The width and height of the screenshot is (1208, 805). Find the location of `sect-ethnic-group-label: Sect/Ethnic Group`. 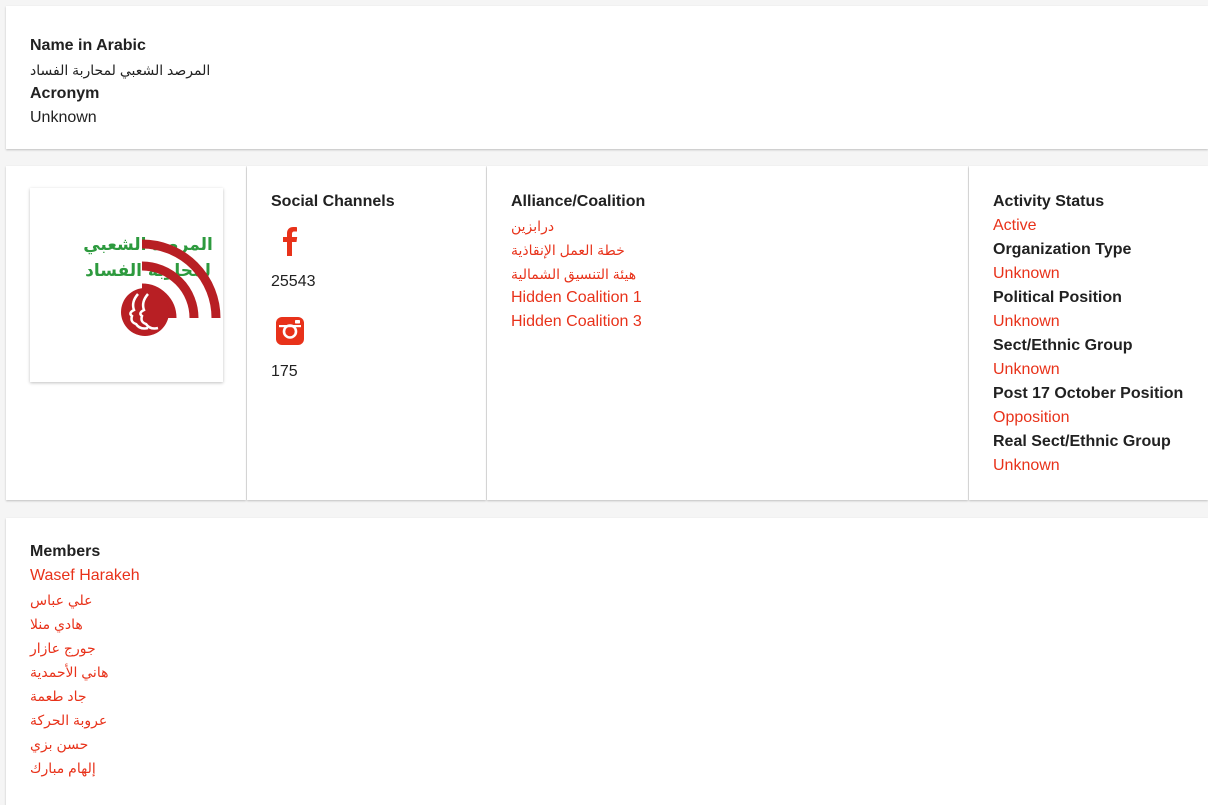

sect-ethnic-group-label: Sect/Ethnic Group is located at coordinates (1063, 345).